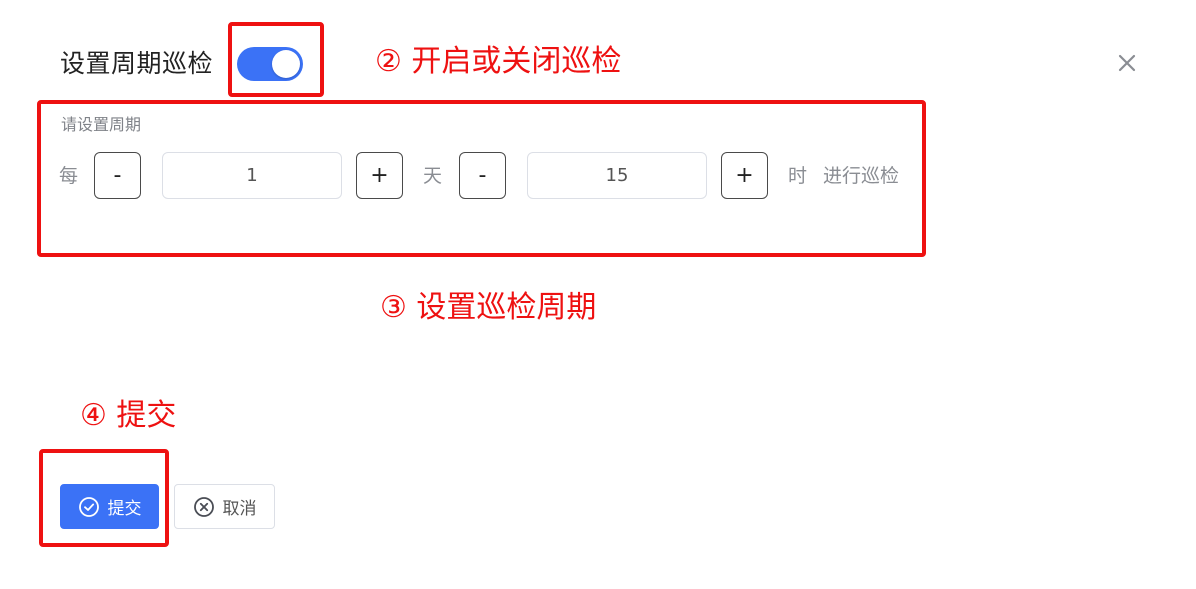  Describe the element at coordinates (69, 176) in the screenshot. I see `prefix-label: 每` at that location.